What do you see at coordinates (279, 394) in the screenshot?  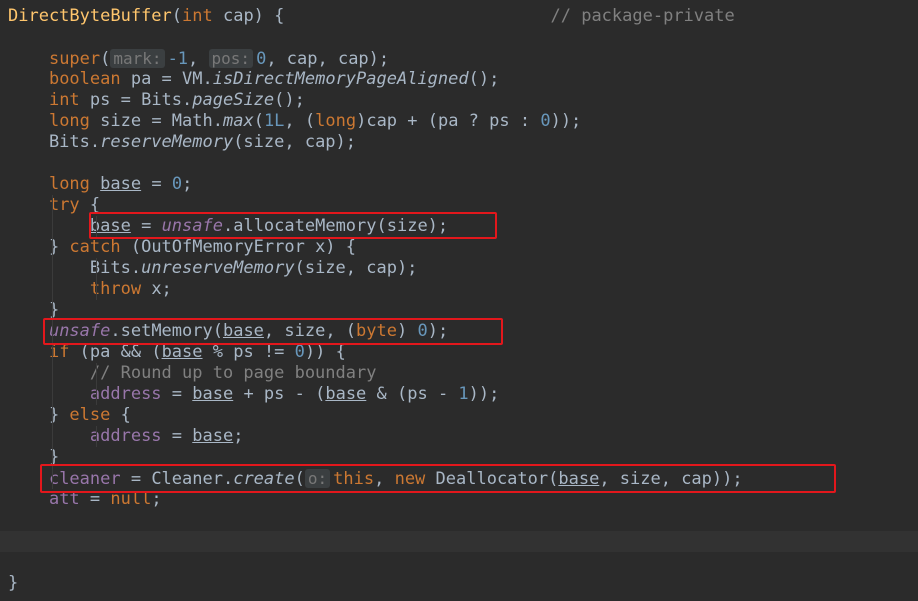 I see `code-token: + ps - (` at bounding box center [279, 394].